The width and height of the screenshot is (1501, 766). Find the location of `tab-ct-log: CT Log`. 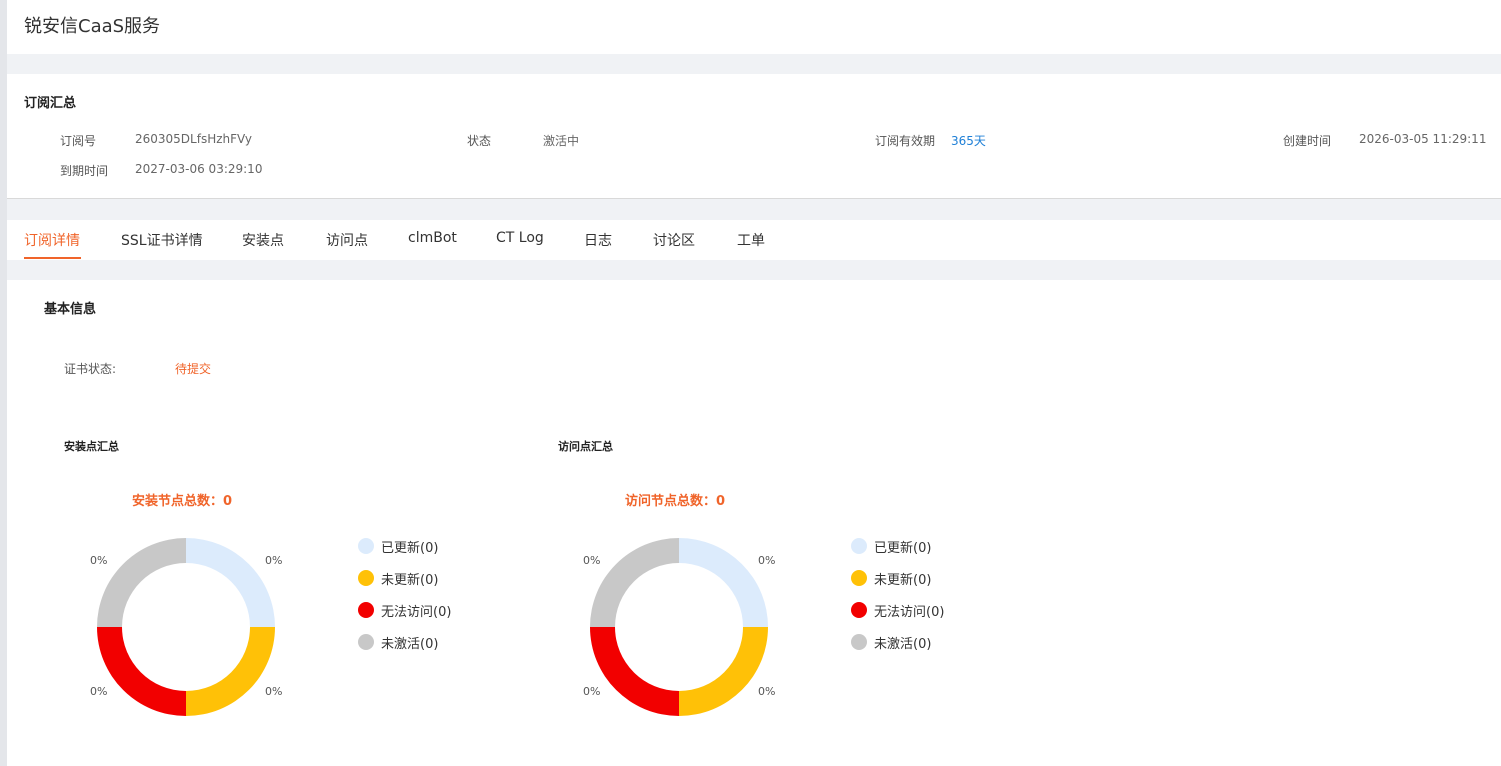

tab-ct-log: CT Log is located at coordinates (520, 238).